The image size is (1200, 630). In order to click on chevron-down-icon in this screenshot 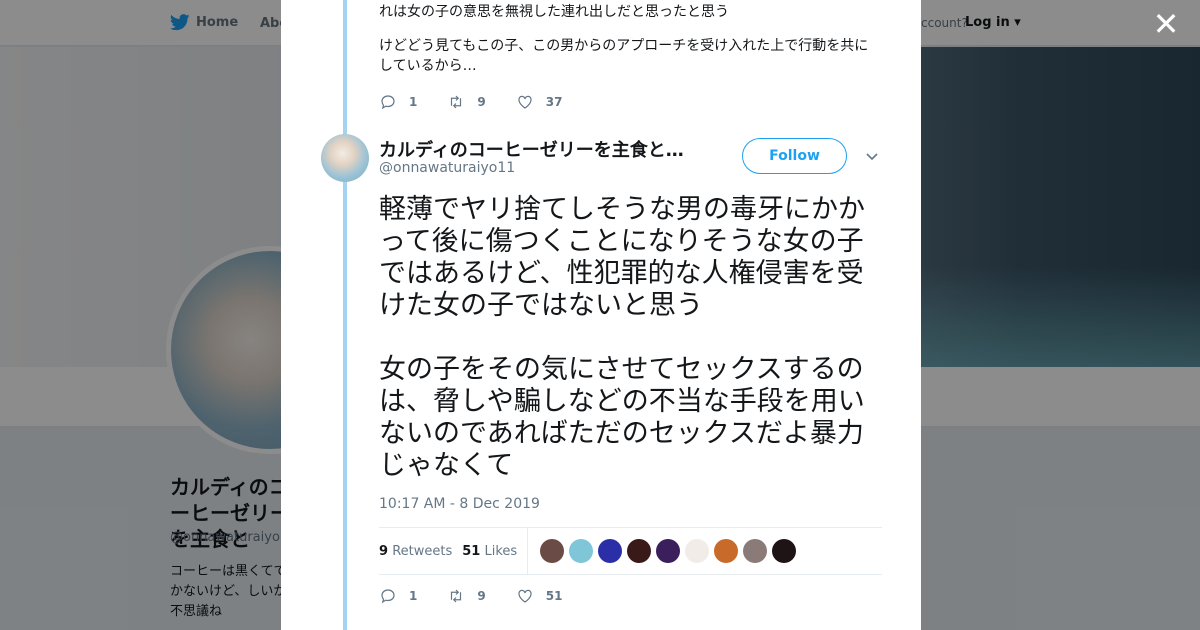, I will do `click(872, 157)`.